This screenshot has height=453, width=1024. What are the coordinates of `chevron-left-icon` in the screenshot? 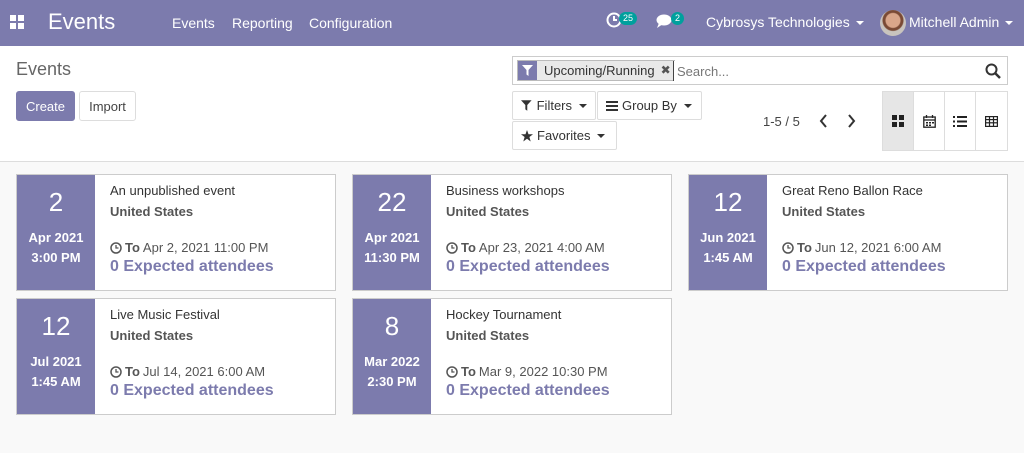 It's located at (824, 121).